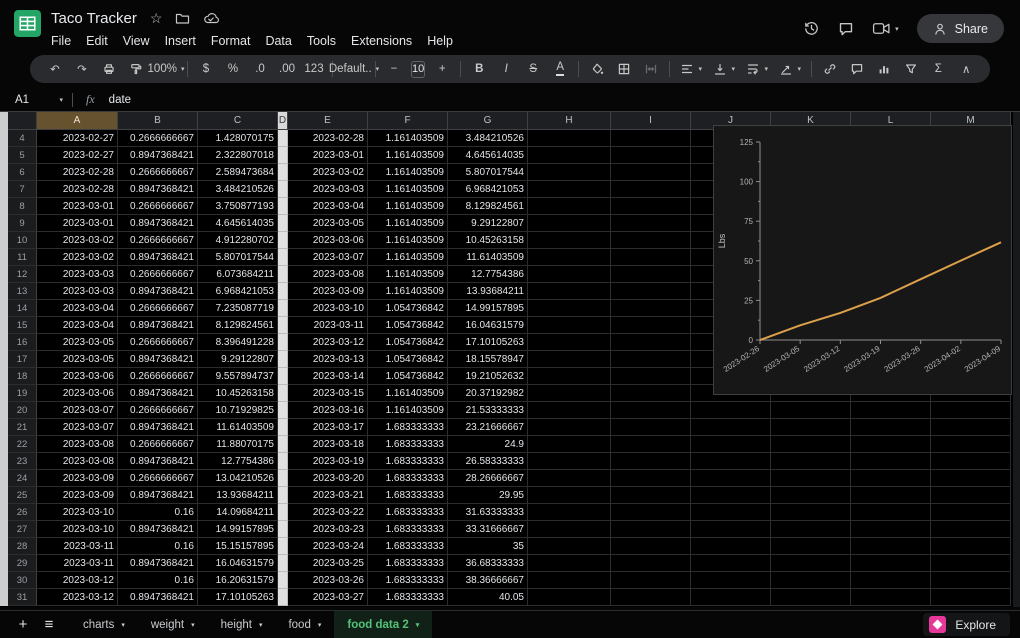  What do you see at coordinates (488, 529) in the screenshot?
I see `cell-G27: 33.31666667` at bounding box center [488, 529].